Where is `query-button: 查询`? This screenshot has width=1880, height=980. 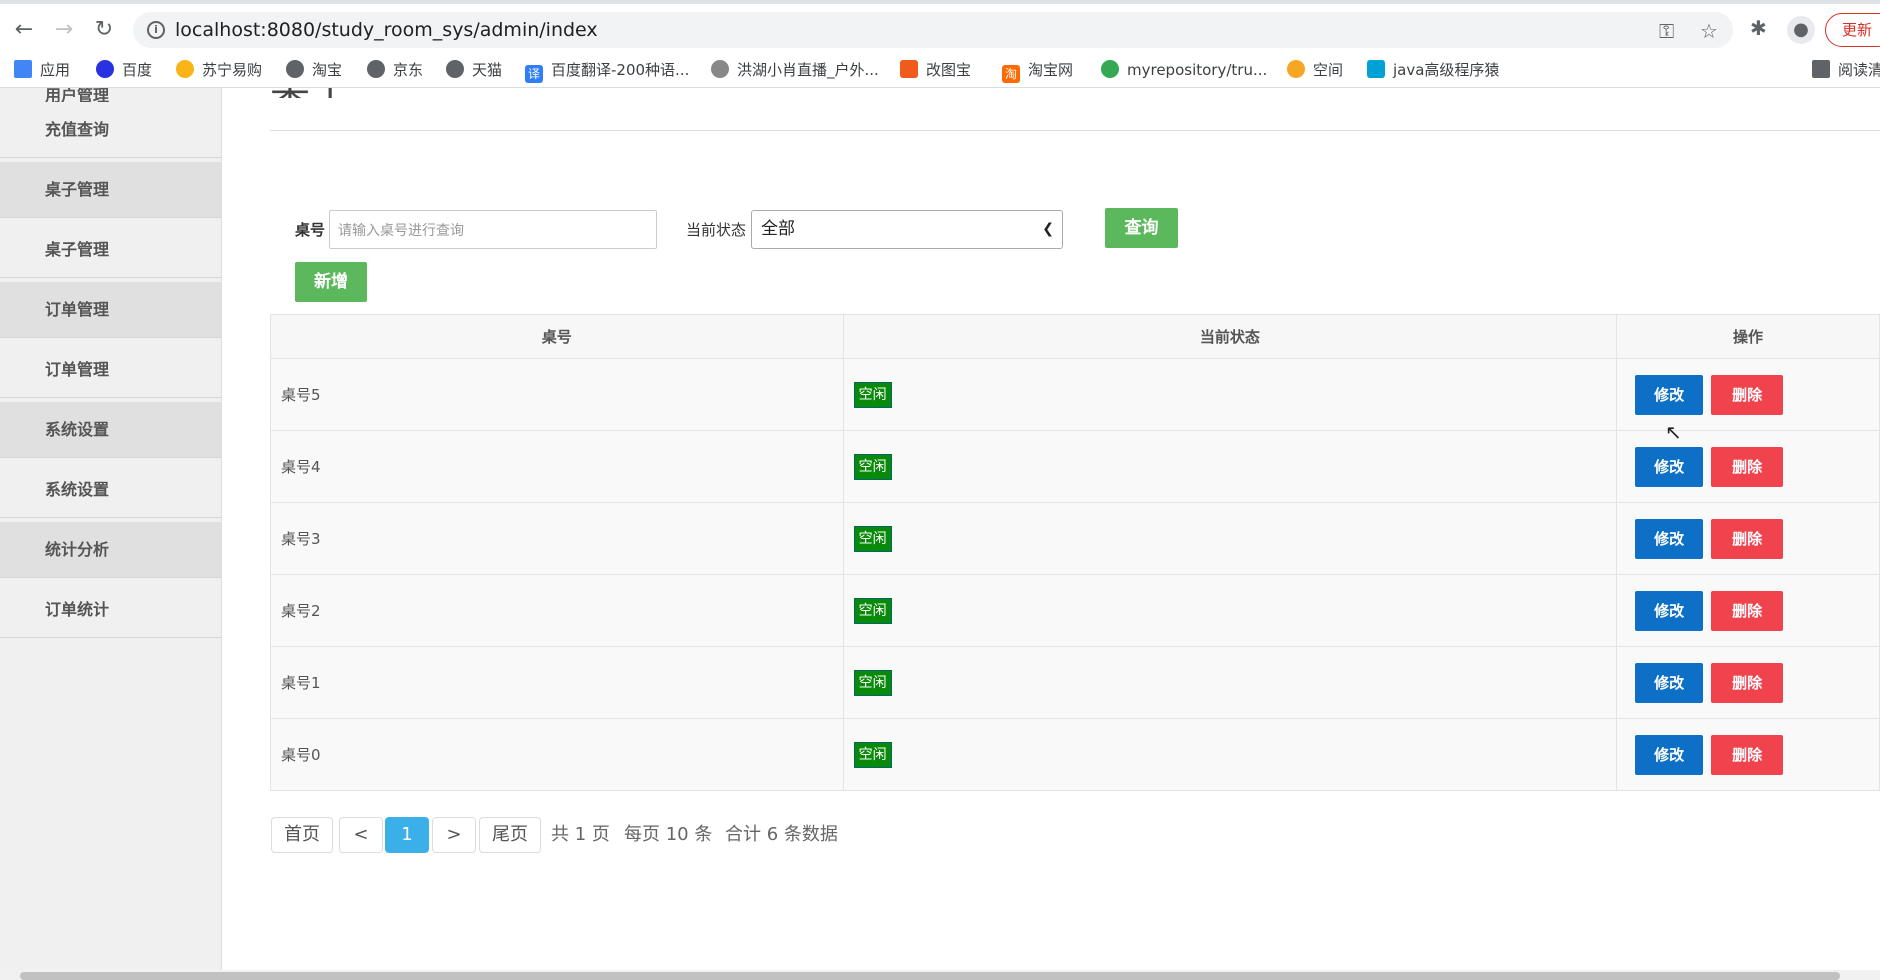 query-button: 查询 is located at coordinates (1141, 228).